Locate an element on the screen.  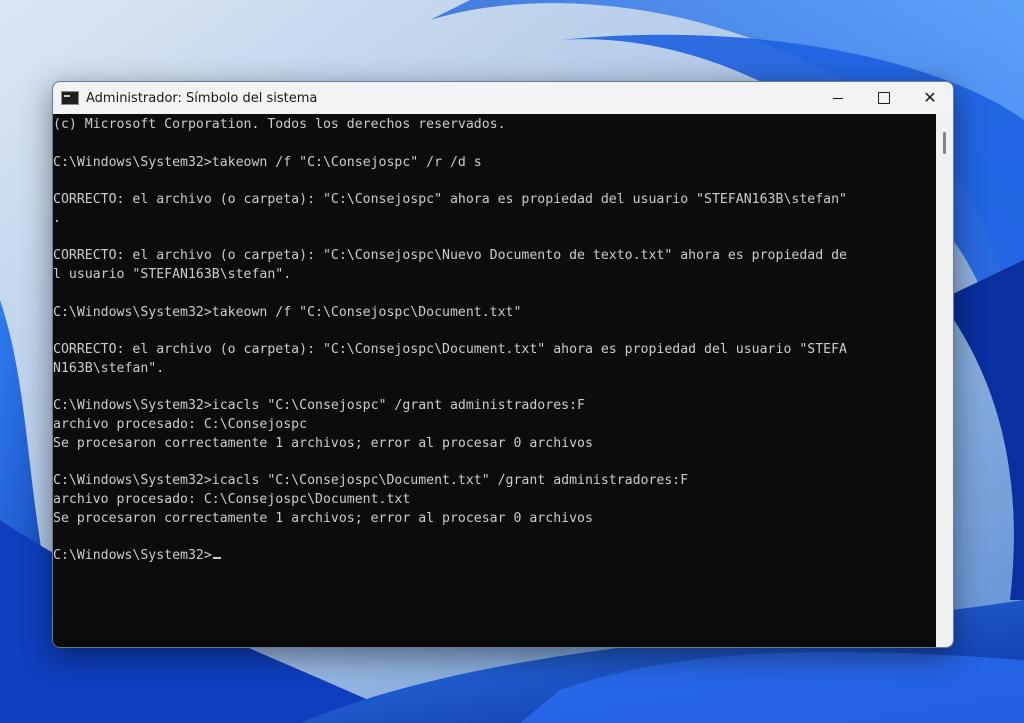
console-line: . is located at coordinates (57, 218).